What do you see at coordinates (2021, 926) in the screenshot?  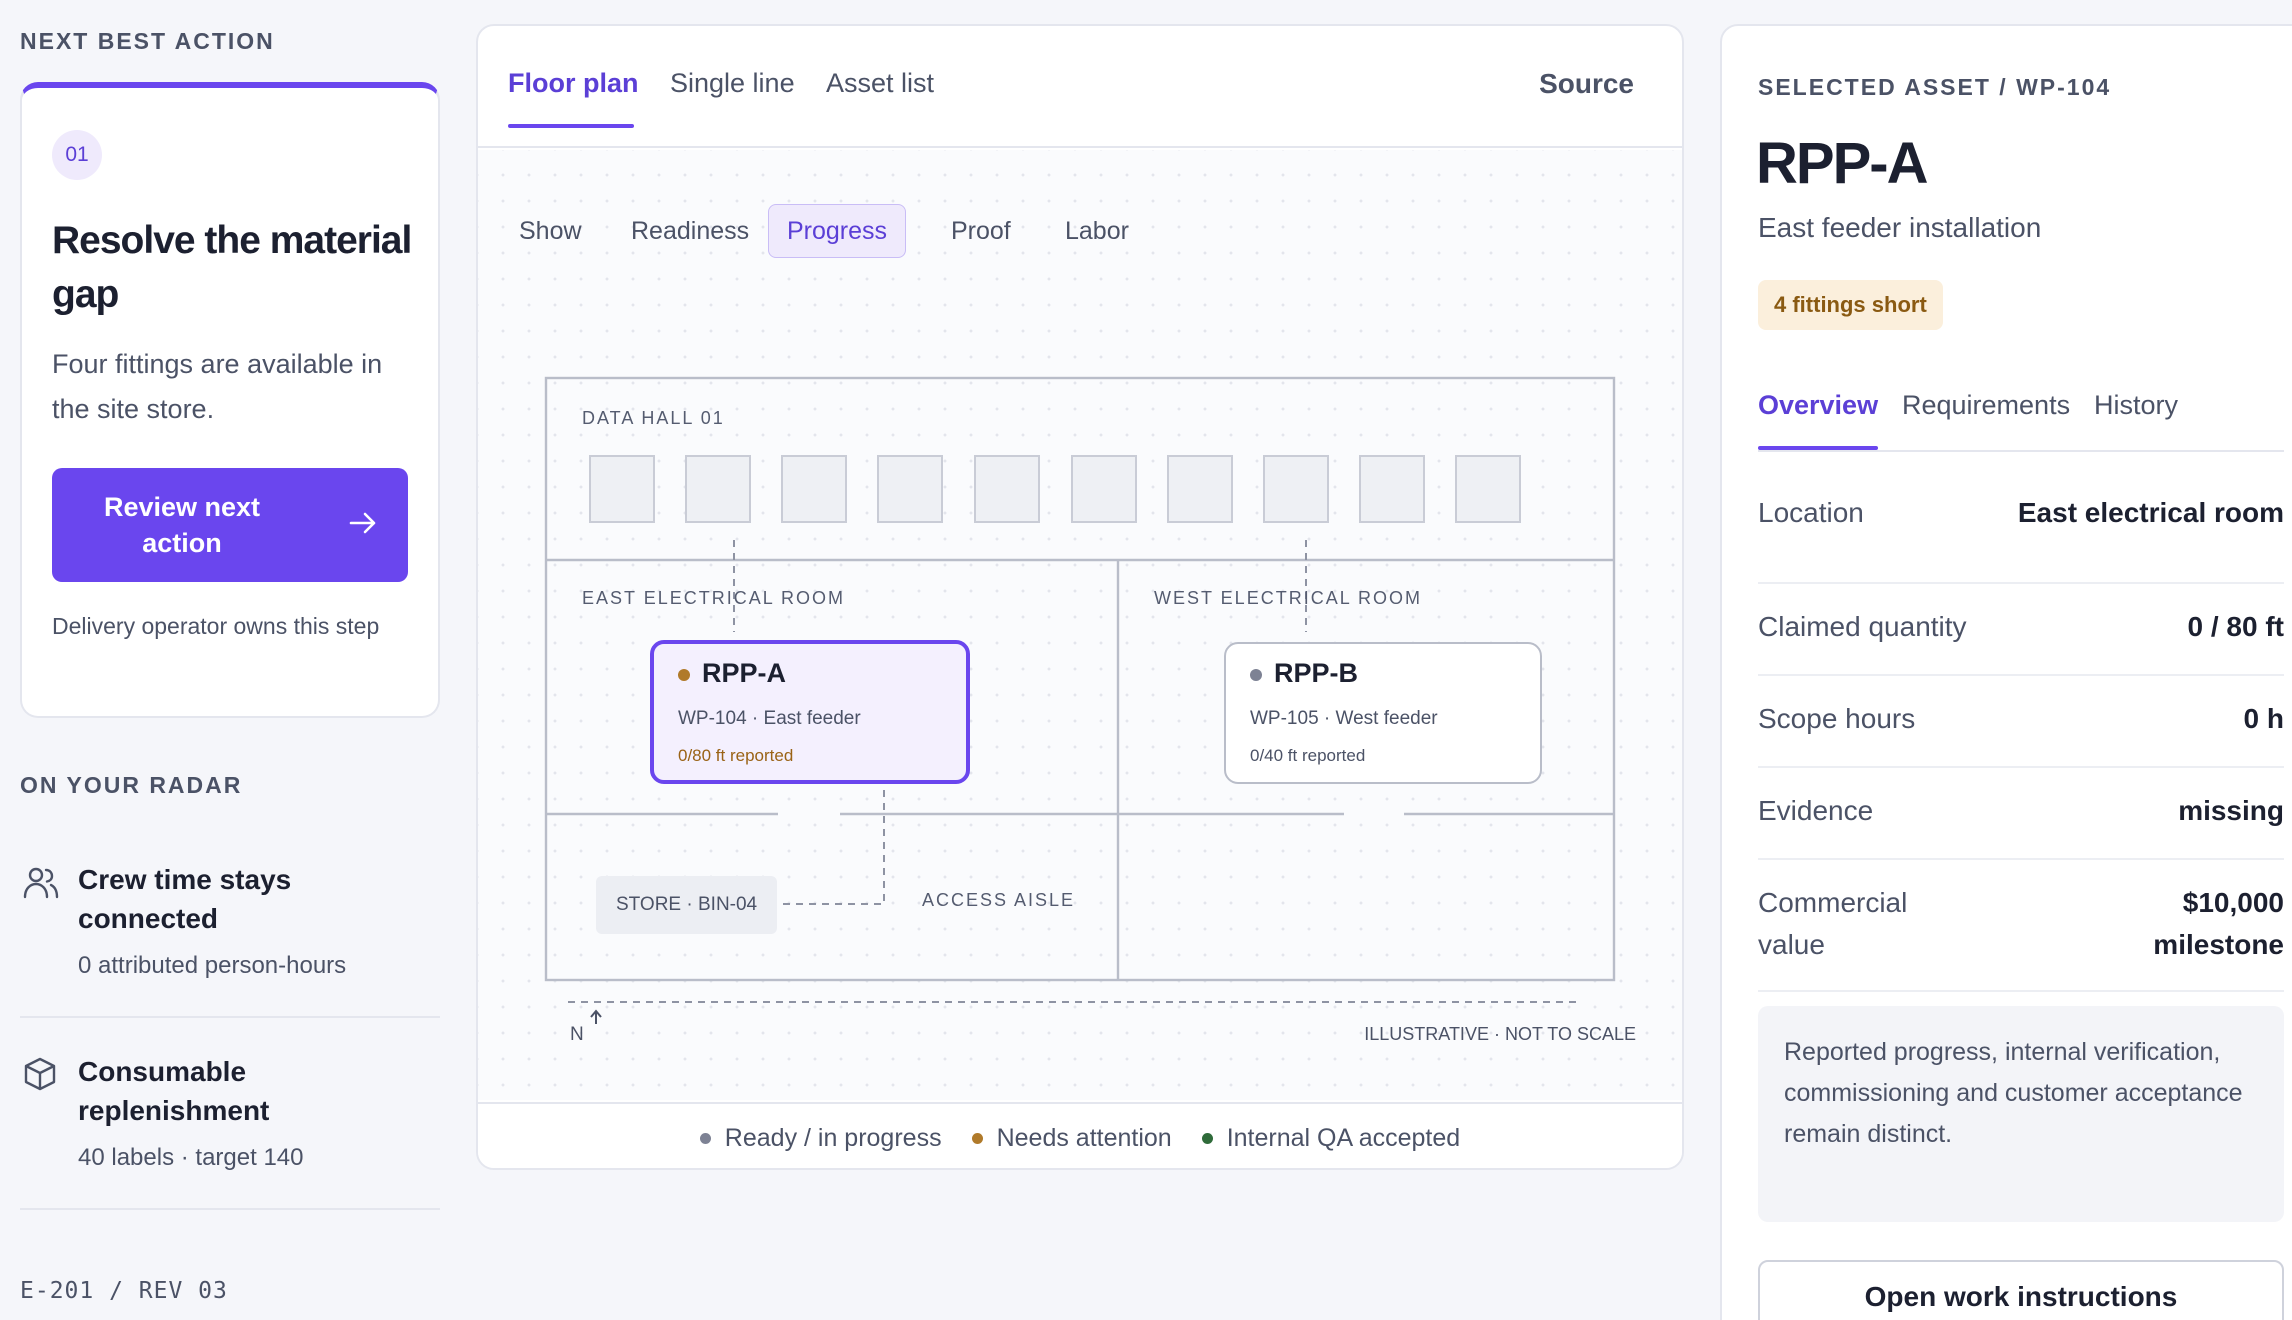 I see `detail-row-commercial-value: Commercial value $10,000 milestone` at bounding box center [2021, 926].